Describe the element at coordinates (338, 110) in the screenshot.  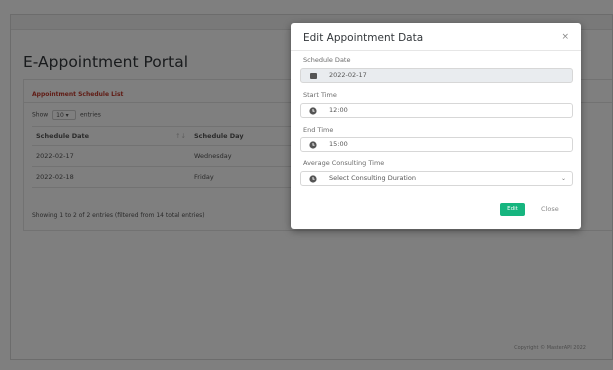
I see `start-time-value: 12:00` at that location.